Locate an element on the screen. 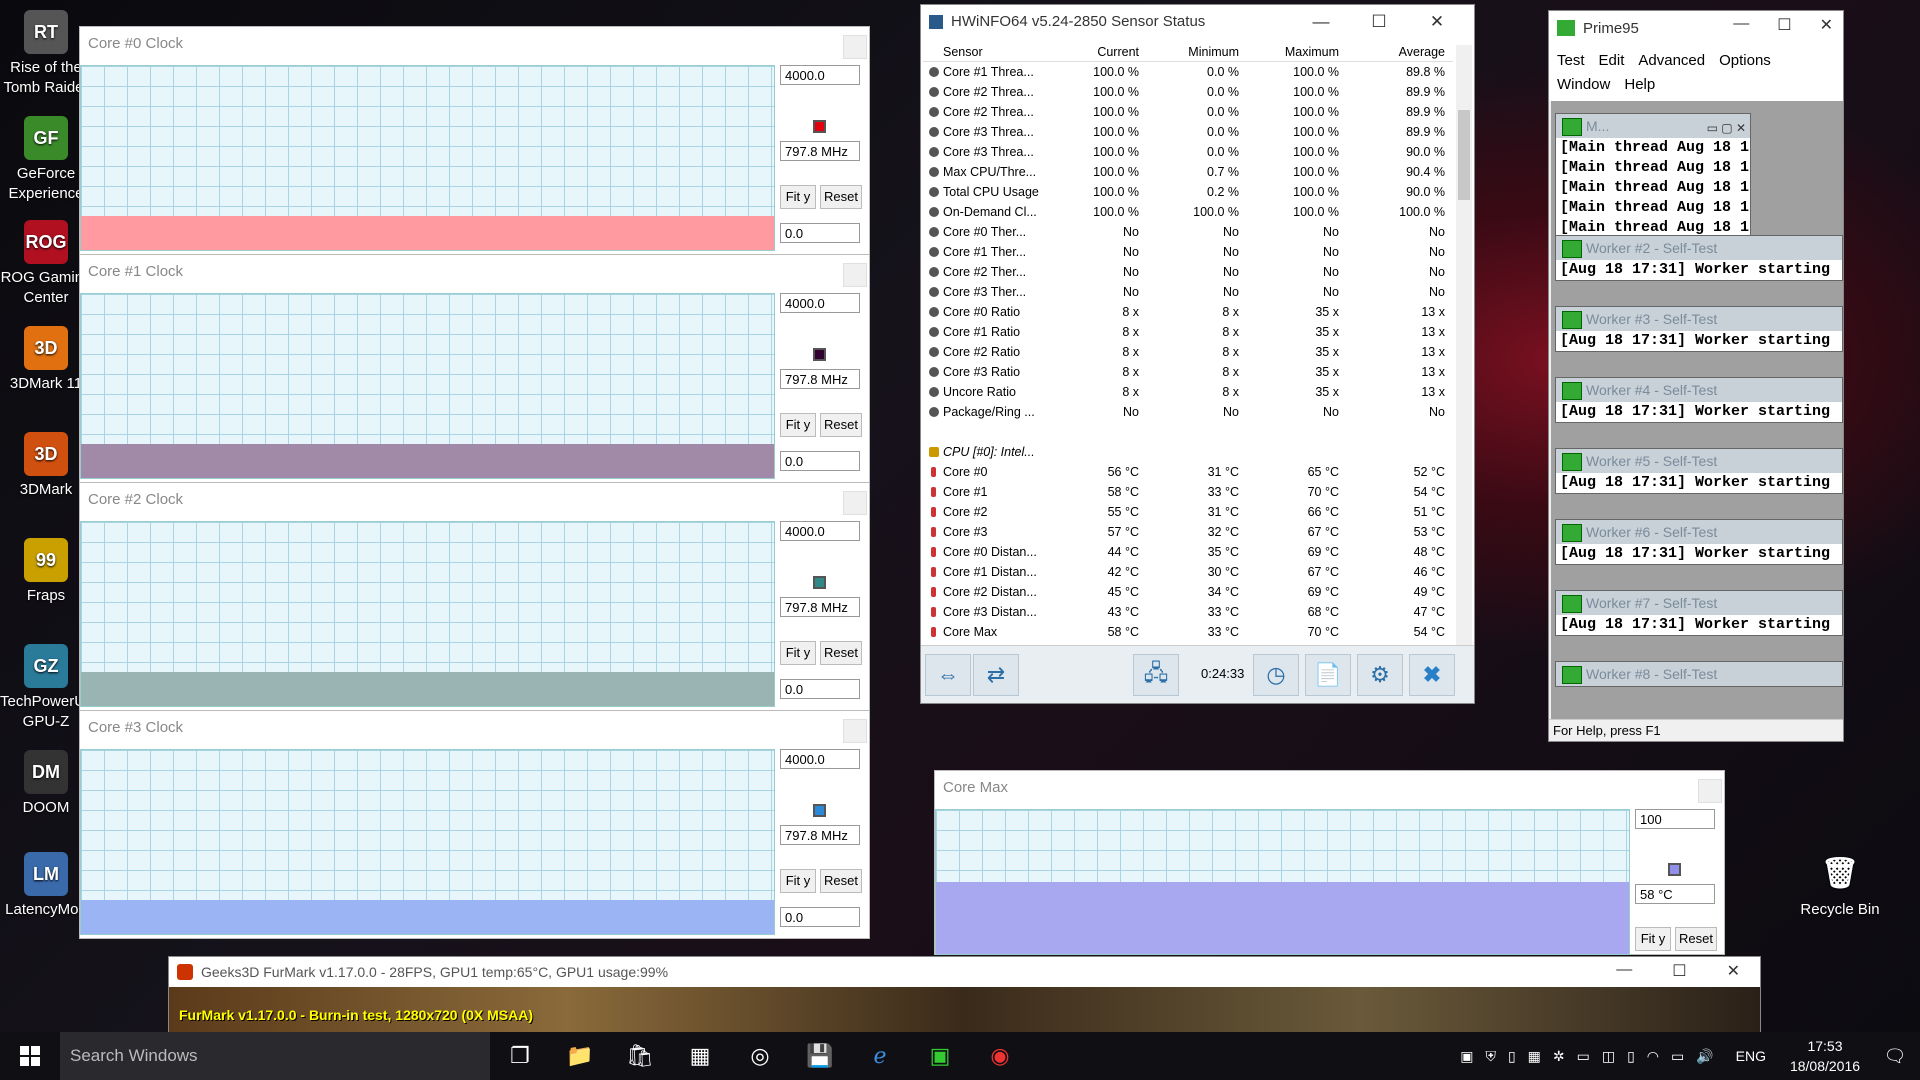 This screenshot has width=1920, height=1080. notification-icon: 🗨 is located at coordinates (1895, 1056).